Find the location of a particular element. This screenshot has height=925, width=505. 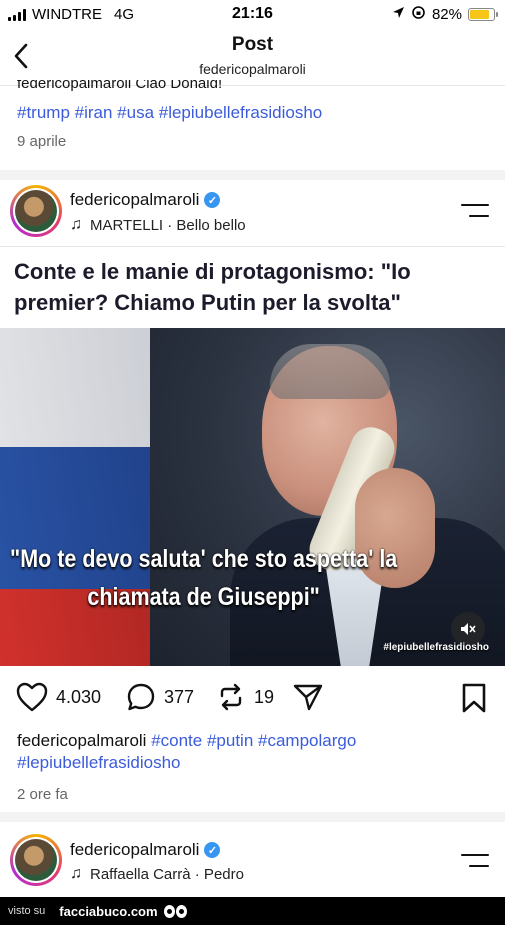

avatar is located at coordinates (36, 211).